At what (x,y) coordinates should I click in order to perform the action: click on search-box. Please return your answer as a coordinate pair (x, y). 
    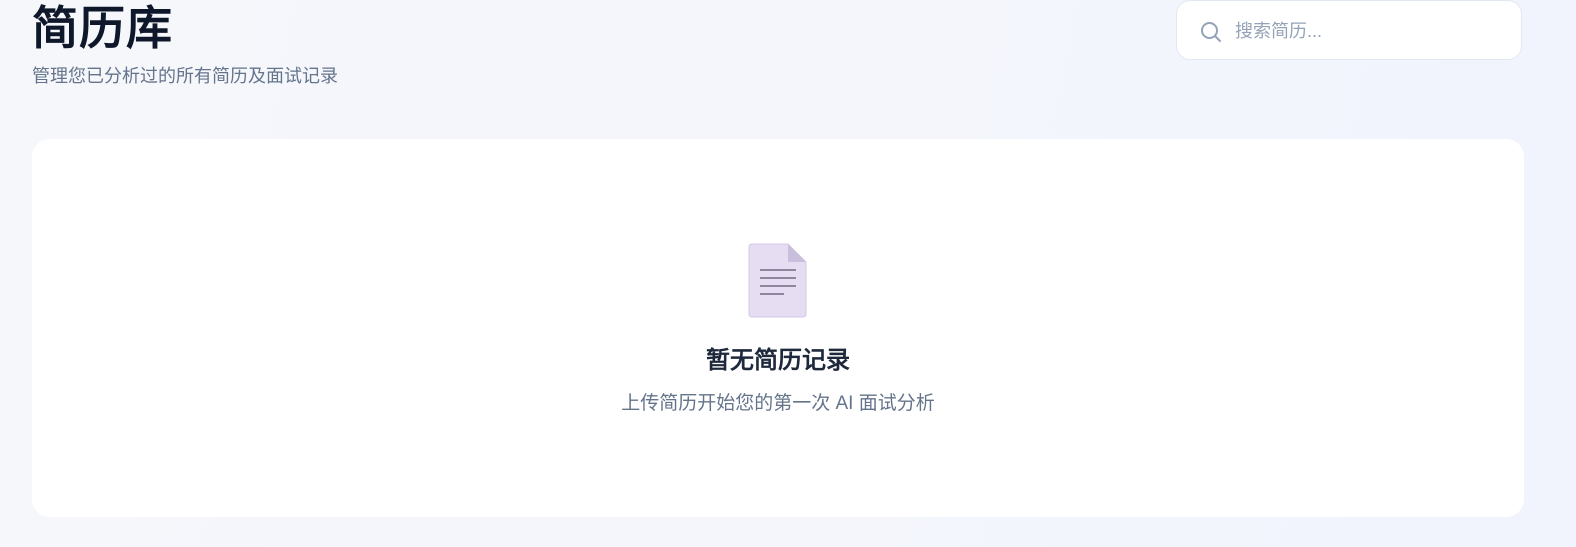
    Looking at the image, I should click on (1349, 30).